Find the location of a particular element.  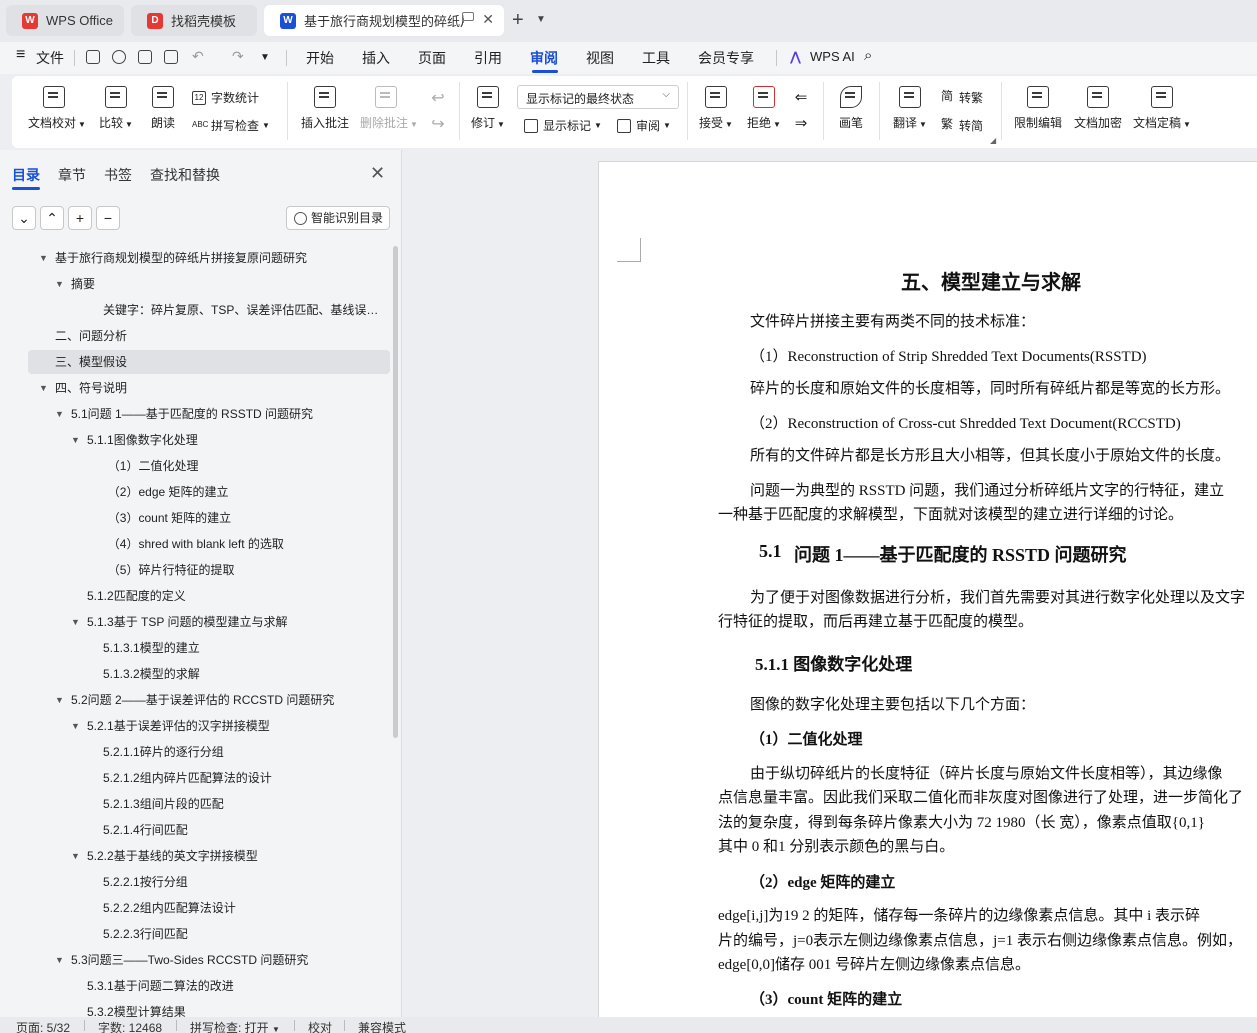

reject-button: 拒绝 ▼ is located at coordinates (764, 108).